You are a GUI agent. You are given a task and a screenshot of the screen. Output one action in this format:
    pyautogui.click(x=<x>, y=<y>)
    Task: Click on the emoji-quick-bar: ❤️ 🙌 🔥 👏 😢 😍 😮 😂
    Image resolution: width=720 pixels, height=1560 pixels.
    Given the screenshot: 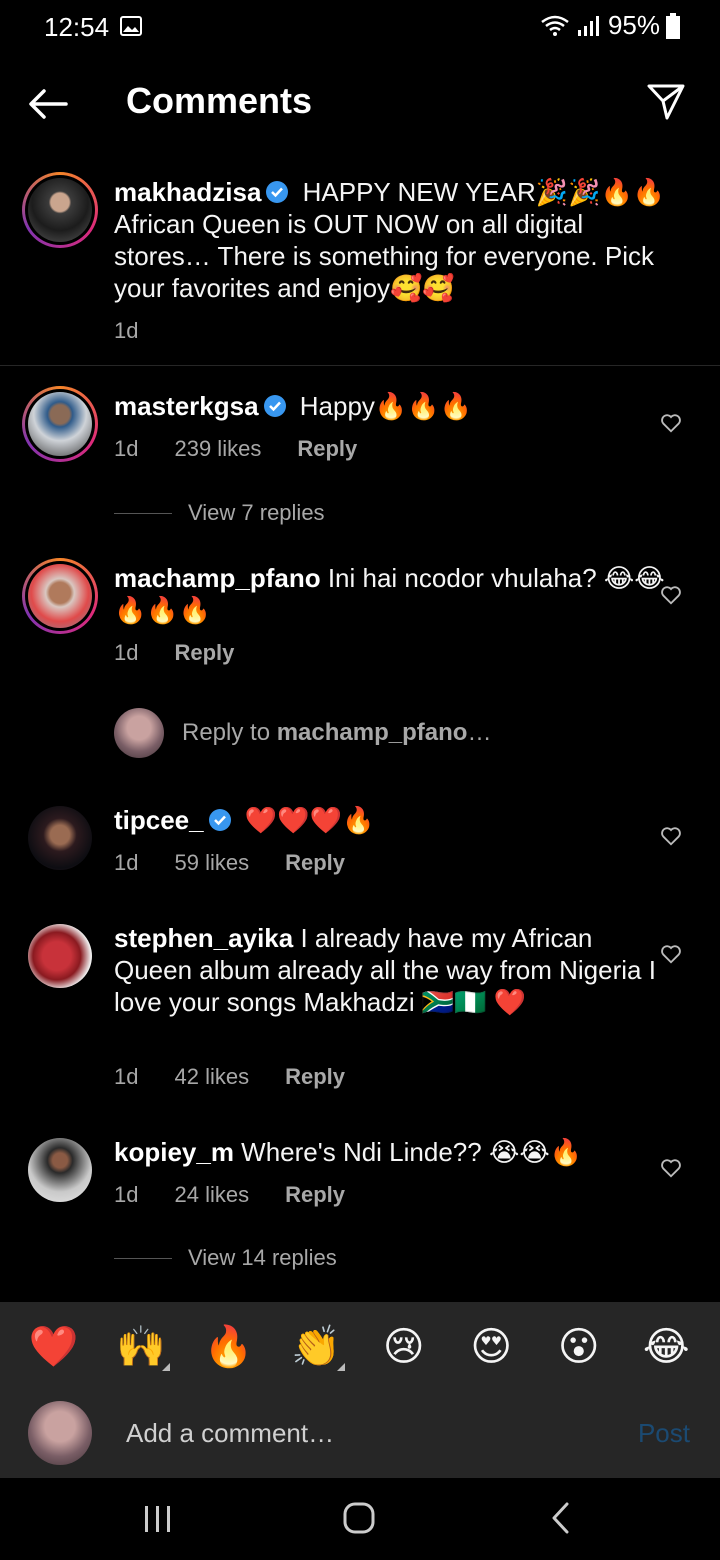 What is the action you would take?
    pyautogui.click(x=360, y=1347)
    